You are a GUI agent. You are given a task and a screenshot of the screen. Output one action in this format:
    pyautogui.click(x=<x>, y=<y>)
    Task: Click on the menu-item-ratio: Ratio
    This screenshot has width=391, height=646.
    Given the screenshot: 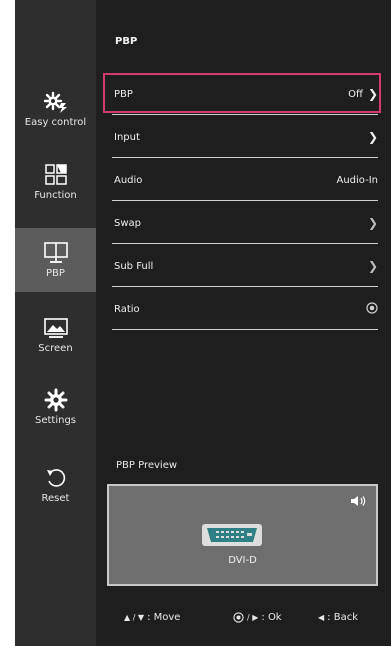 What is the action you would take?
    pyautogui.click(x=245, y=309)
    